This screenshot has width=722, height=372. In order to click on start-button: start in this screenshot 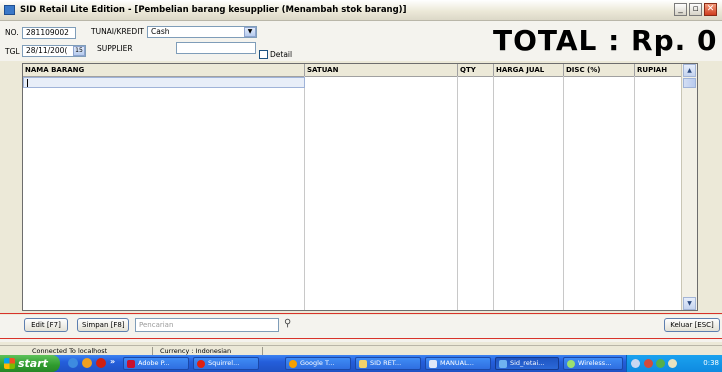, I will do `click(30, 363)`.